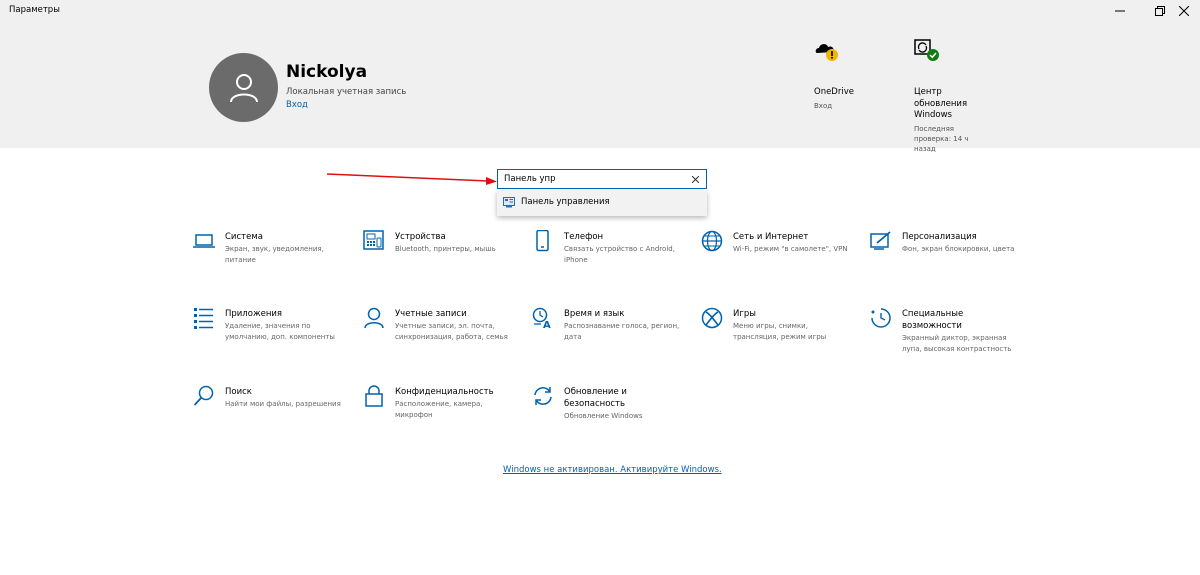  I want to click on minimize-icon, so click(1120, 11).